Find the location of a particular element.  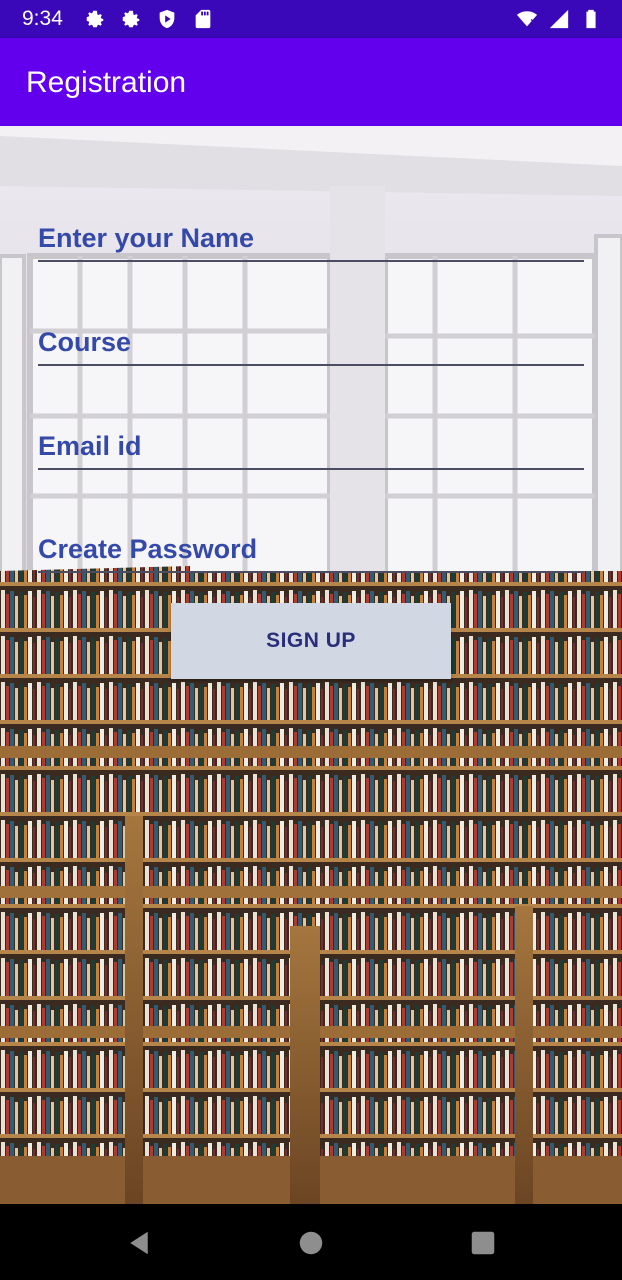

shield-icon is located at coordinates (167, 19).